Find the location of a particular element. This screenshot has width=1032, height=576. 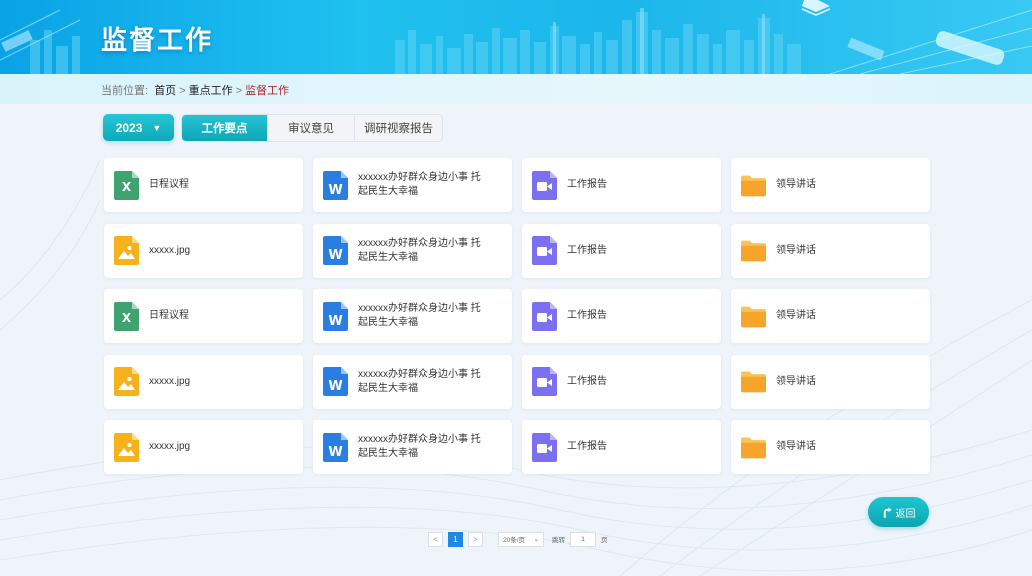

year-select: 2023 ▼ is located at coordinates (138, 127).